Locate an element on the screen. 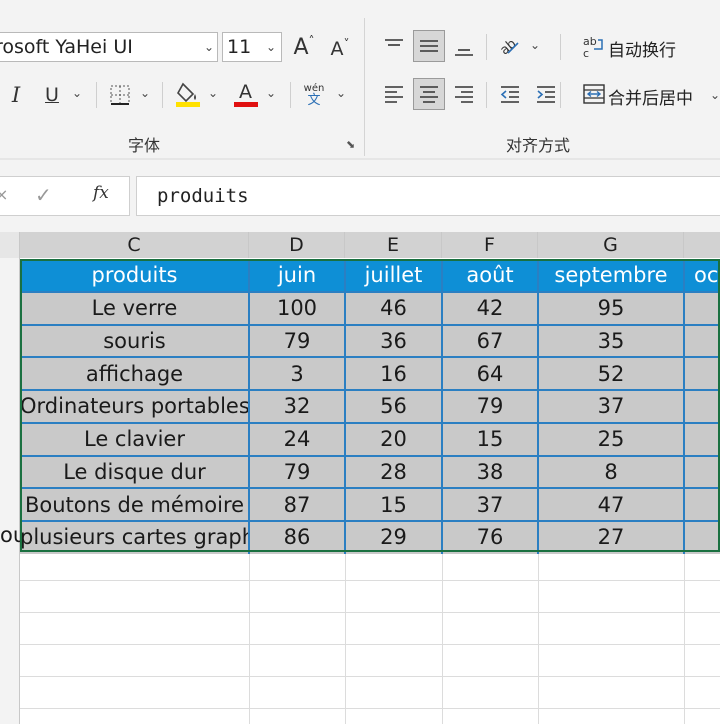 The image size is (720, 724). insert-function-icon: fx is located at coordinates (101, 193).